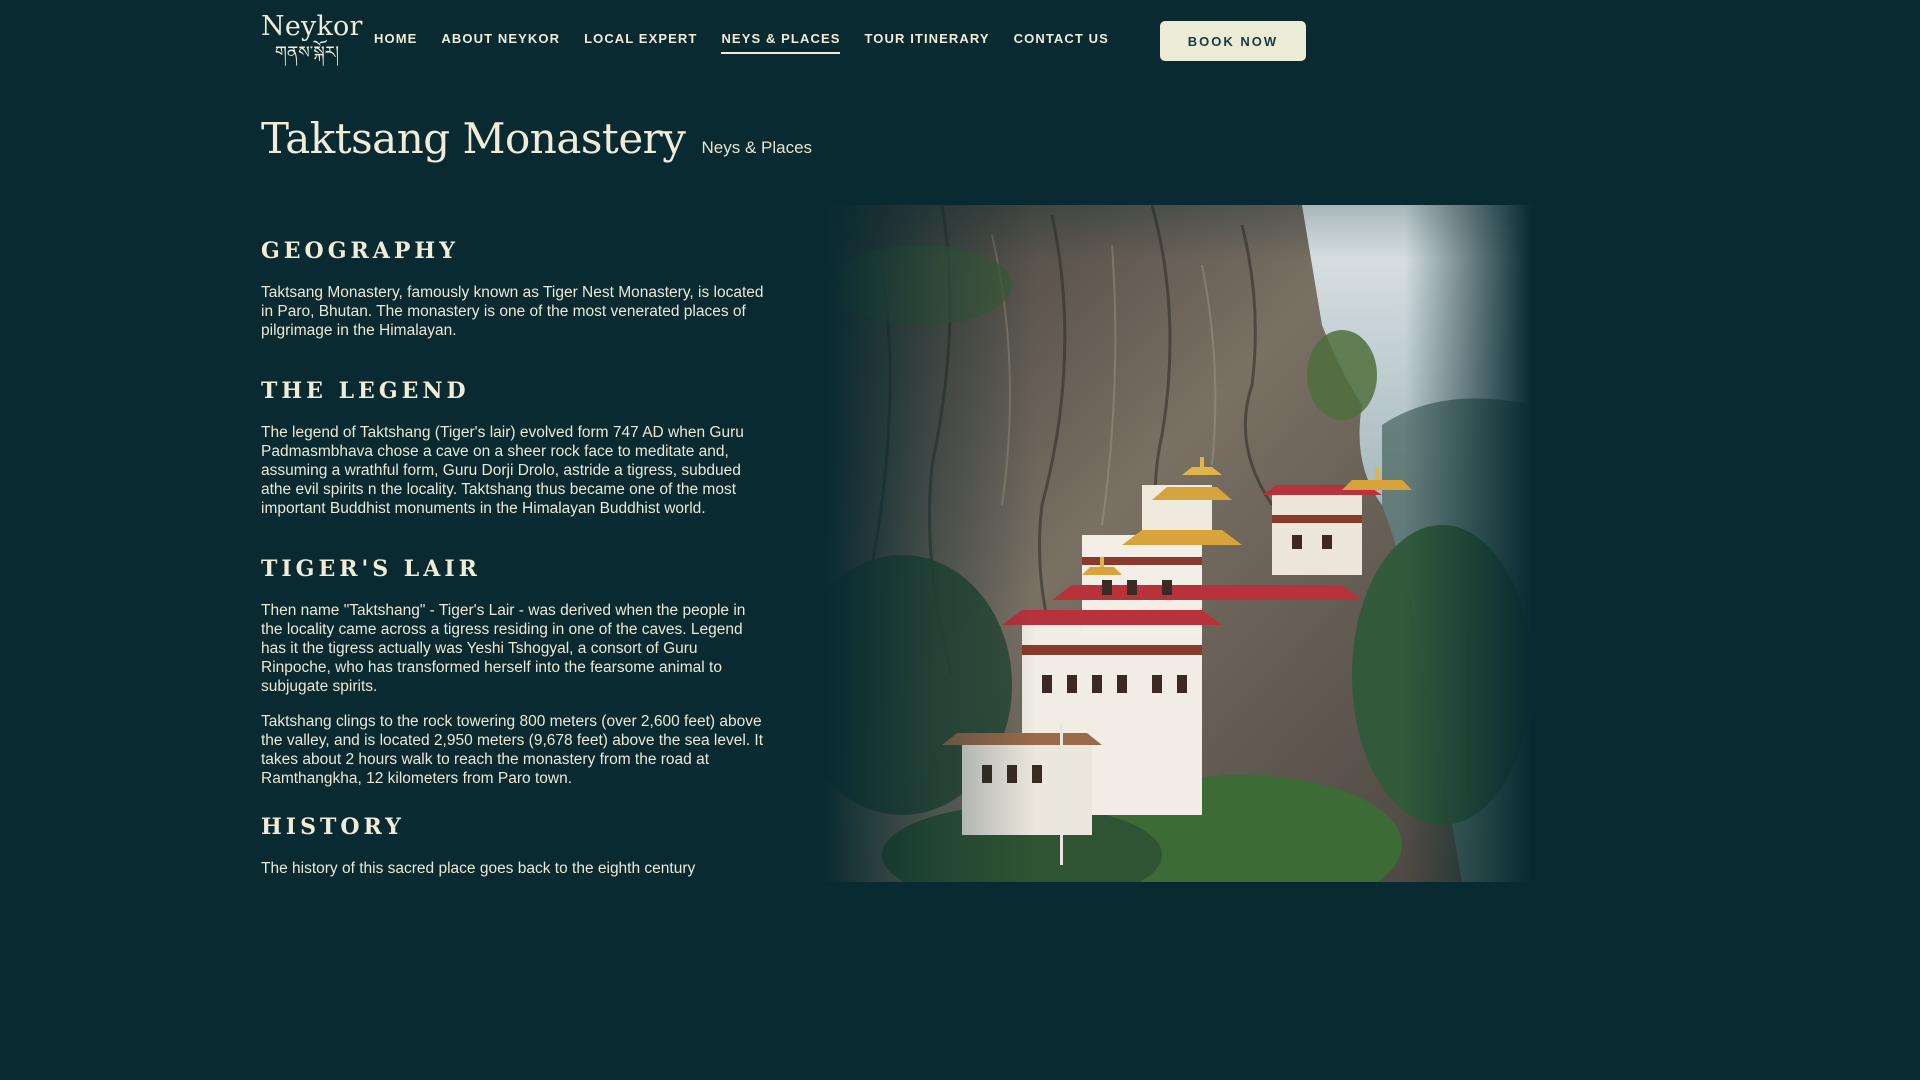 The height and width of the screenshot is (1080, 1920). Describe the element at coordinates (307, 53) in the screenshot. I see `logo-tibetan-script: གནས་སྐོར།` at that location.